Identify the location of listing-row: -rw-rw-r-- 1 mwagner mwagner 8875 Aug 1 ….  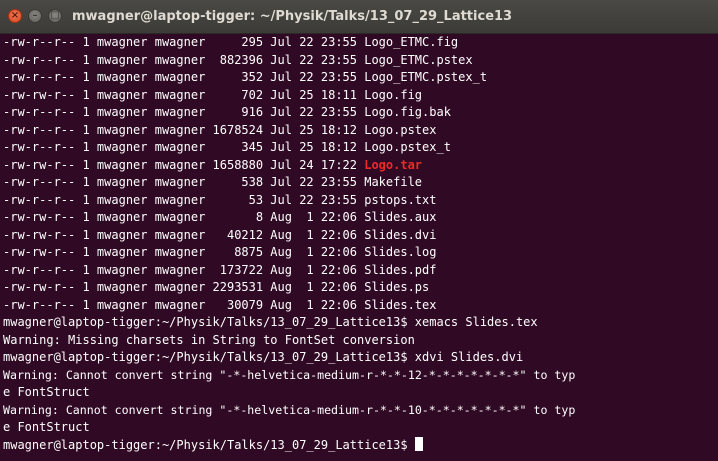
(359, 253).